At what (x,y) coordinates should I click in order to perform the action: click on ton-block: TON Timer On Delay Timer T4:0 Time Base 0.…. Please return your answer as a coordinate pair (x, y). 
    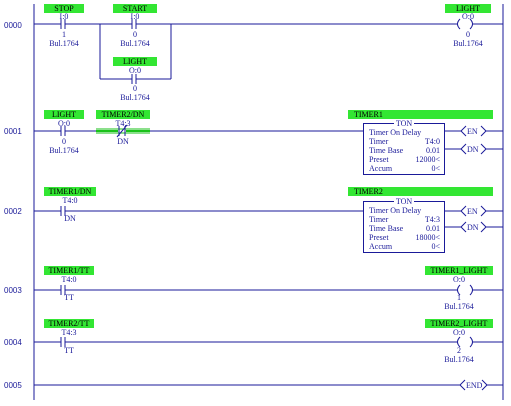
    Looking at the image, I should click on (404, 147).